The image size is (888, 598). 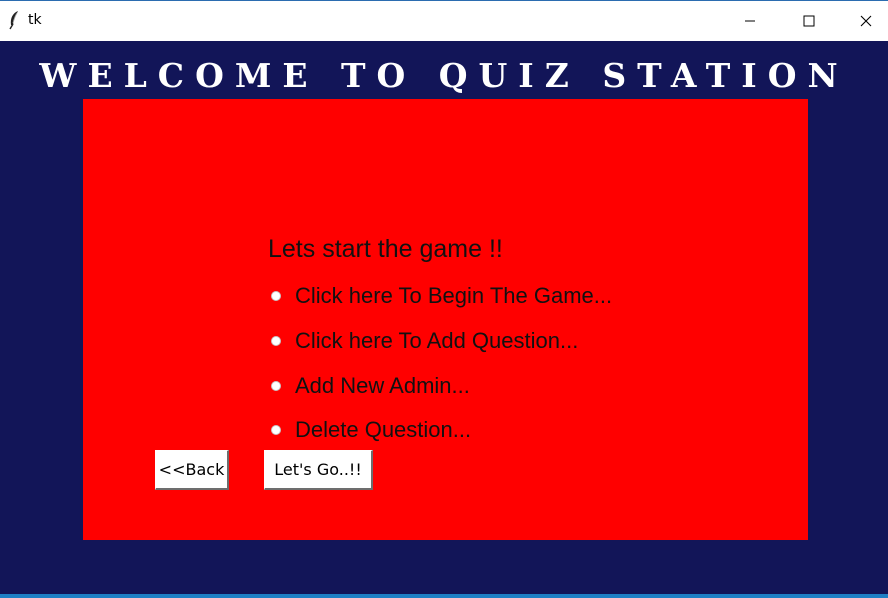 I want to click on minimize-icon, so click(x=750, y=21).